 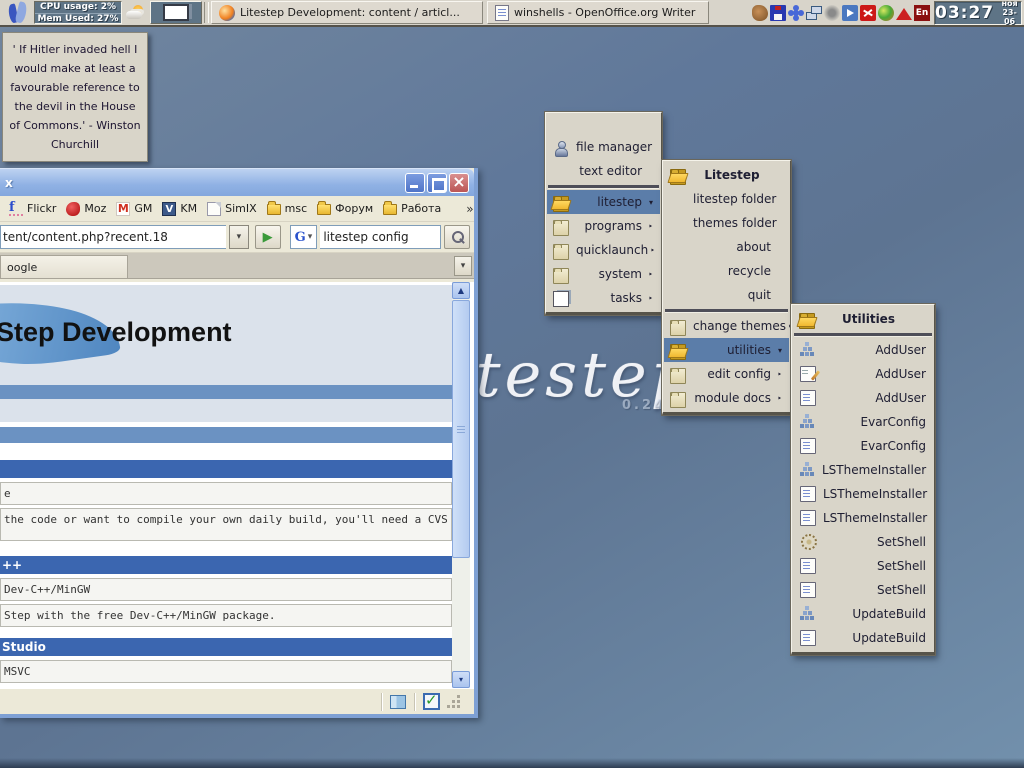 I want to click on desktop-preview-icon, so click(x=176, y=12).